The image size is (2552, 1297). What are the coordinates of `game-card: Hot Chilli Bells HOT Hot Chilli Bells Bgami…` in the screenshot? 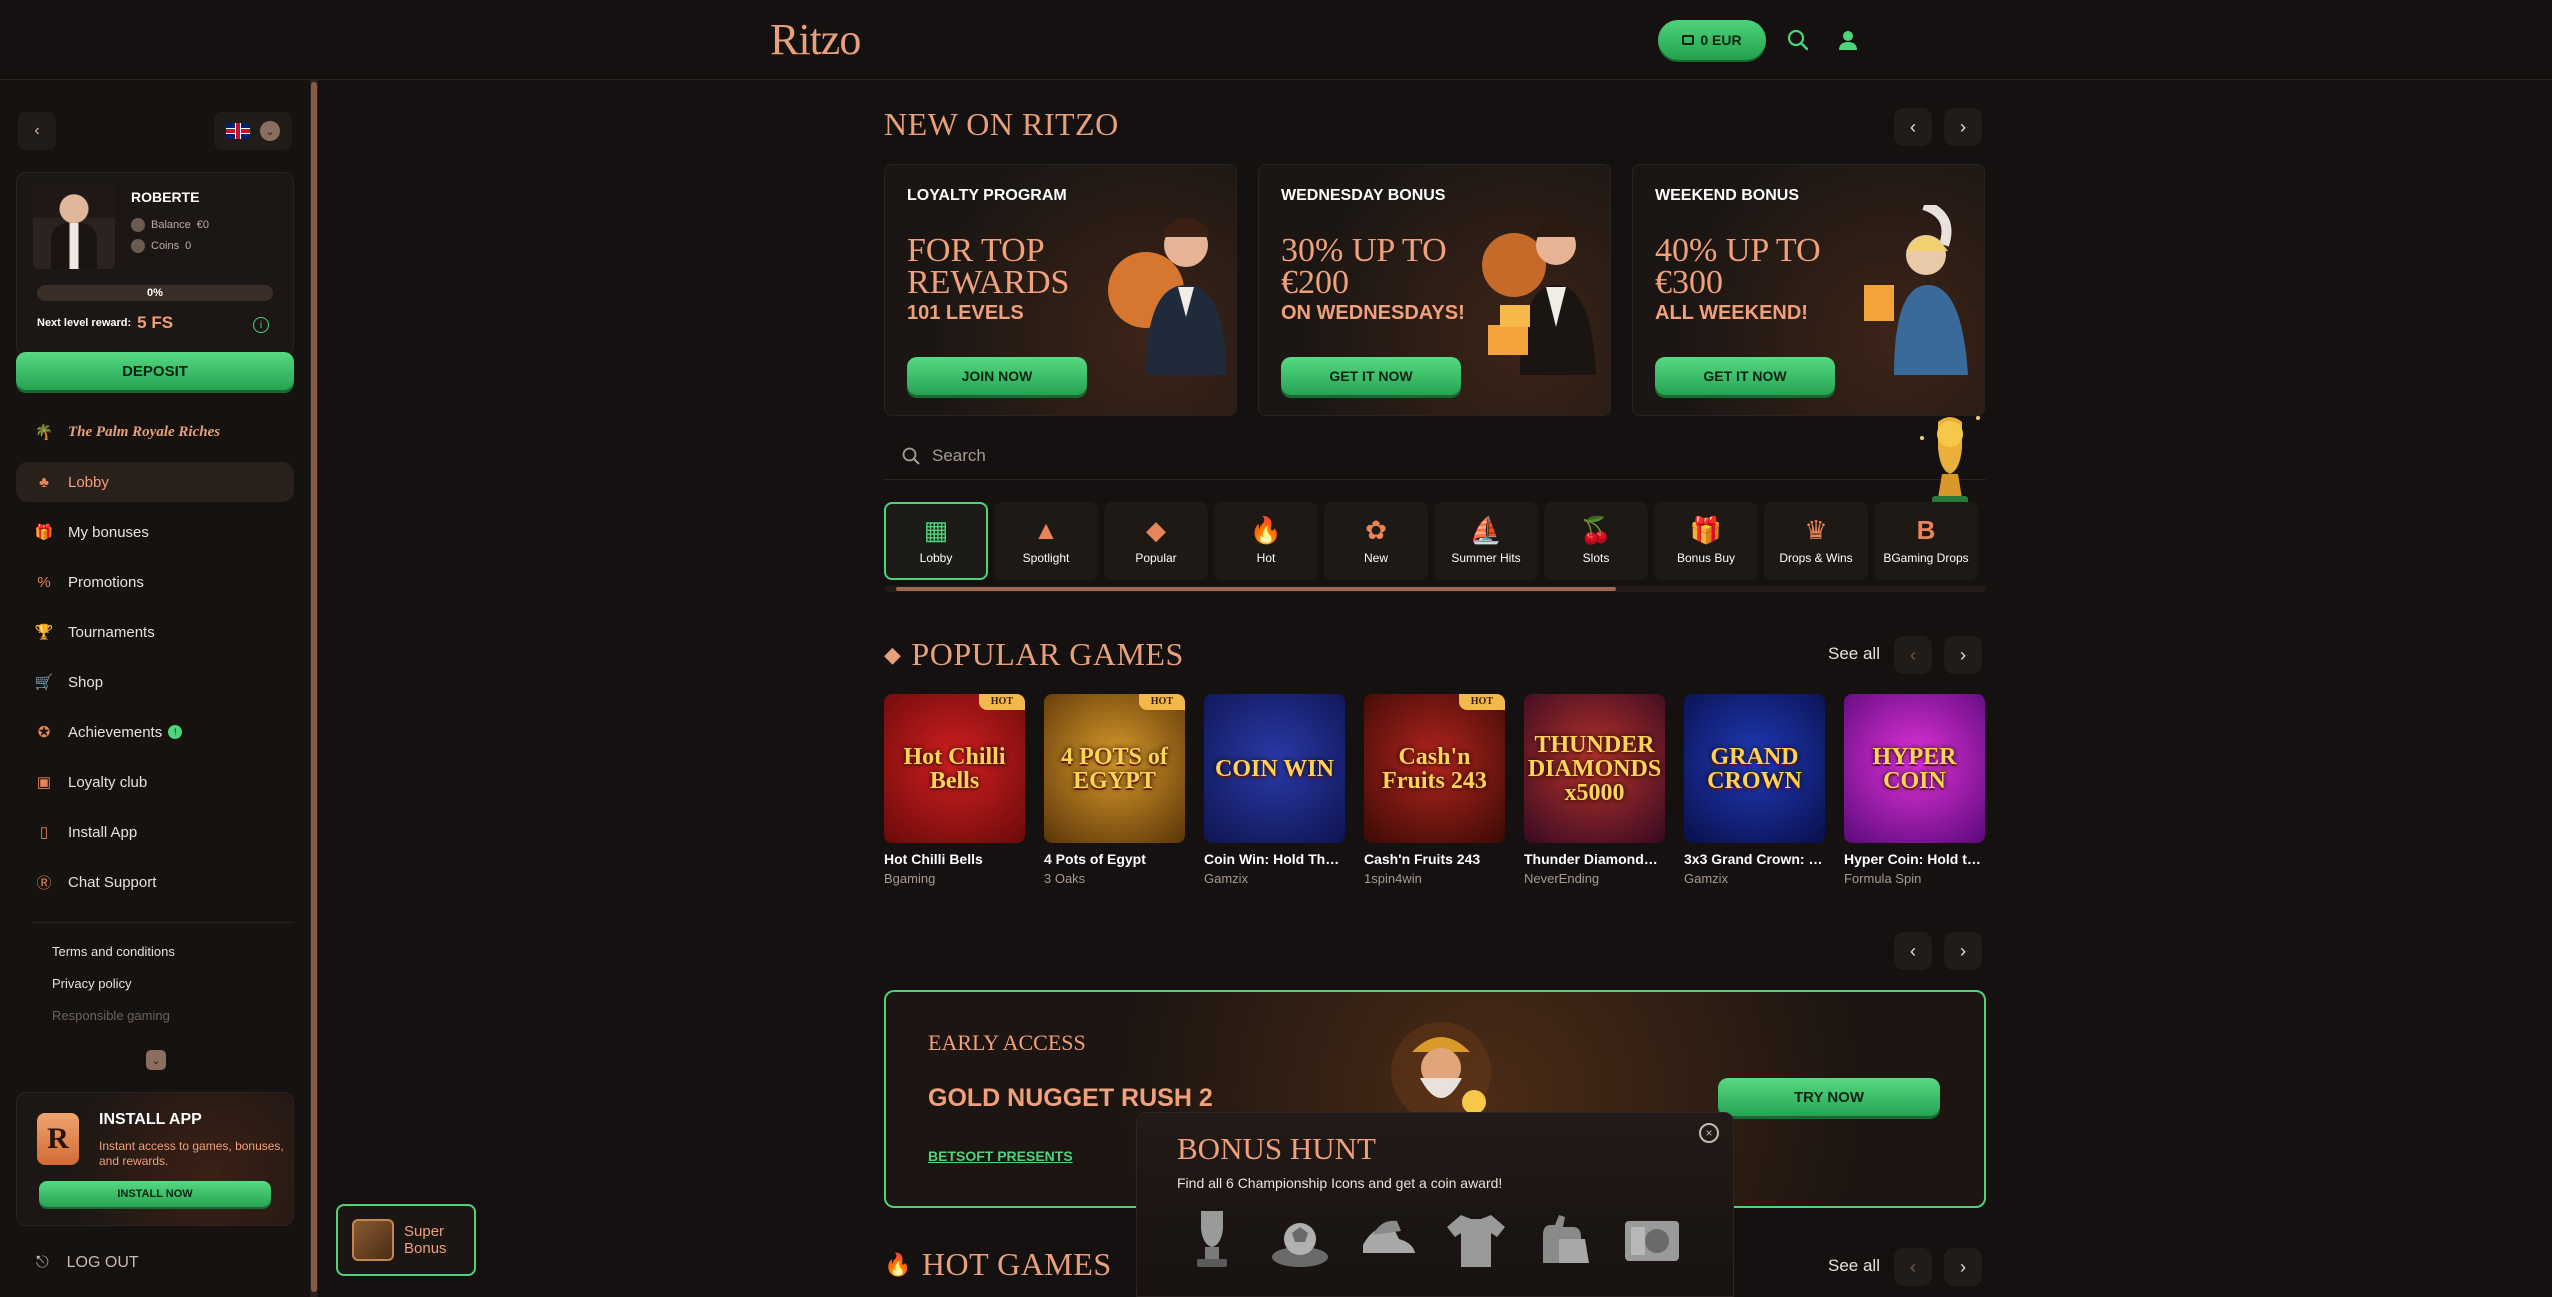 It's located at (954, 790).